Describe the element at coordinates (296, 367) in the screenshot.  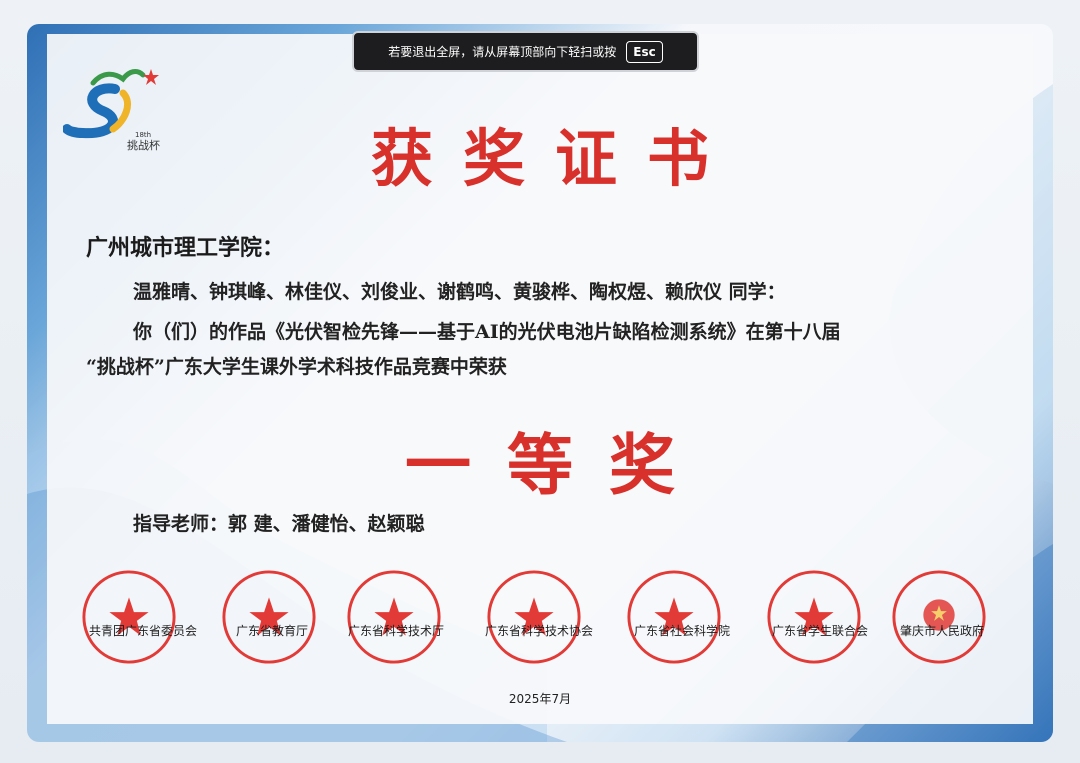
I see `certificate-body-line-2: “挑战杯”广东大学生课外学术科技作品竞赛中荣获` at that location.